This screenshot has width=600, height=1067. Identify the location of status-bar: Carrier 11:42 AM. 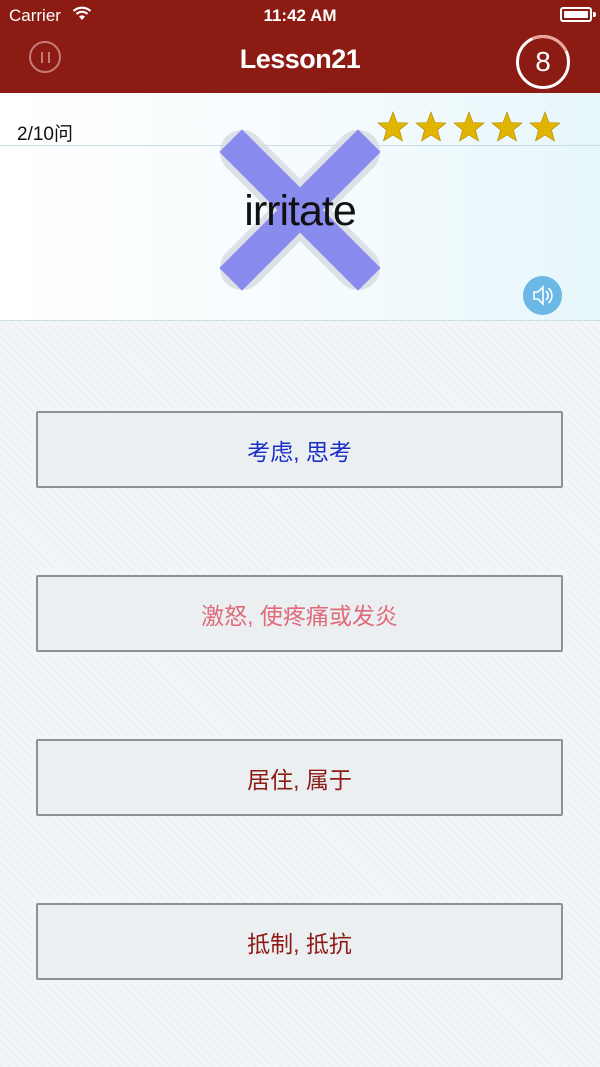
(300, 15).